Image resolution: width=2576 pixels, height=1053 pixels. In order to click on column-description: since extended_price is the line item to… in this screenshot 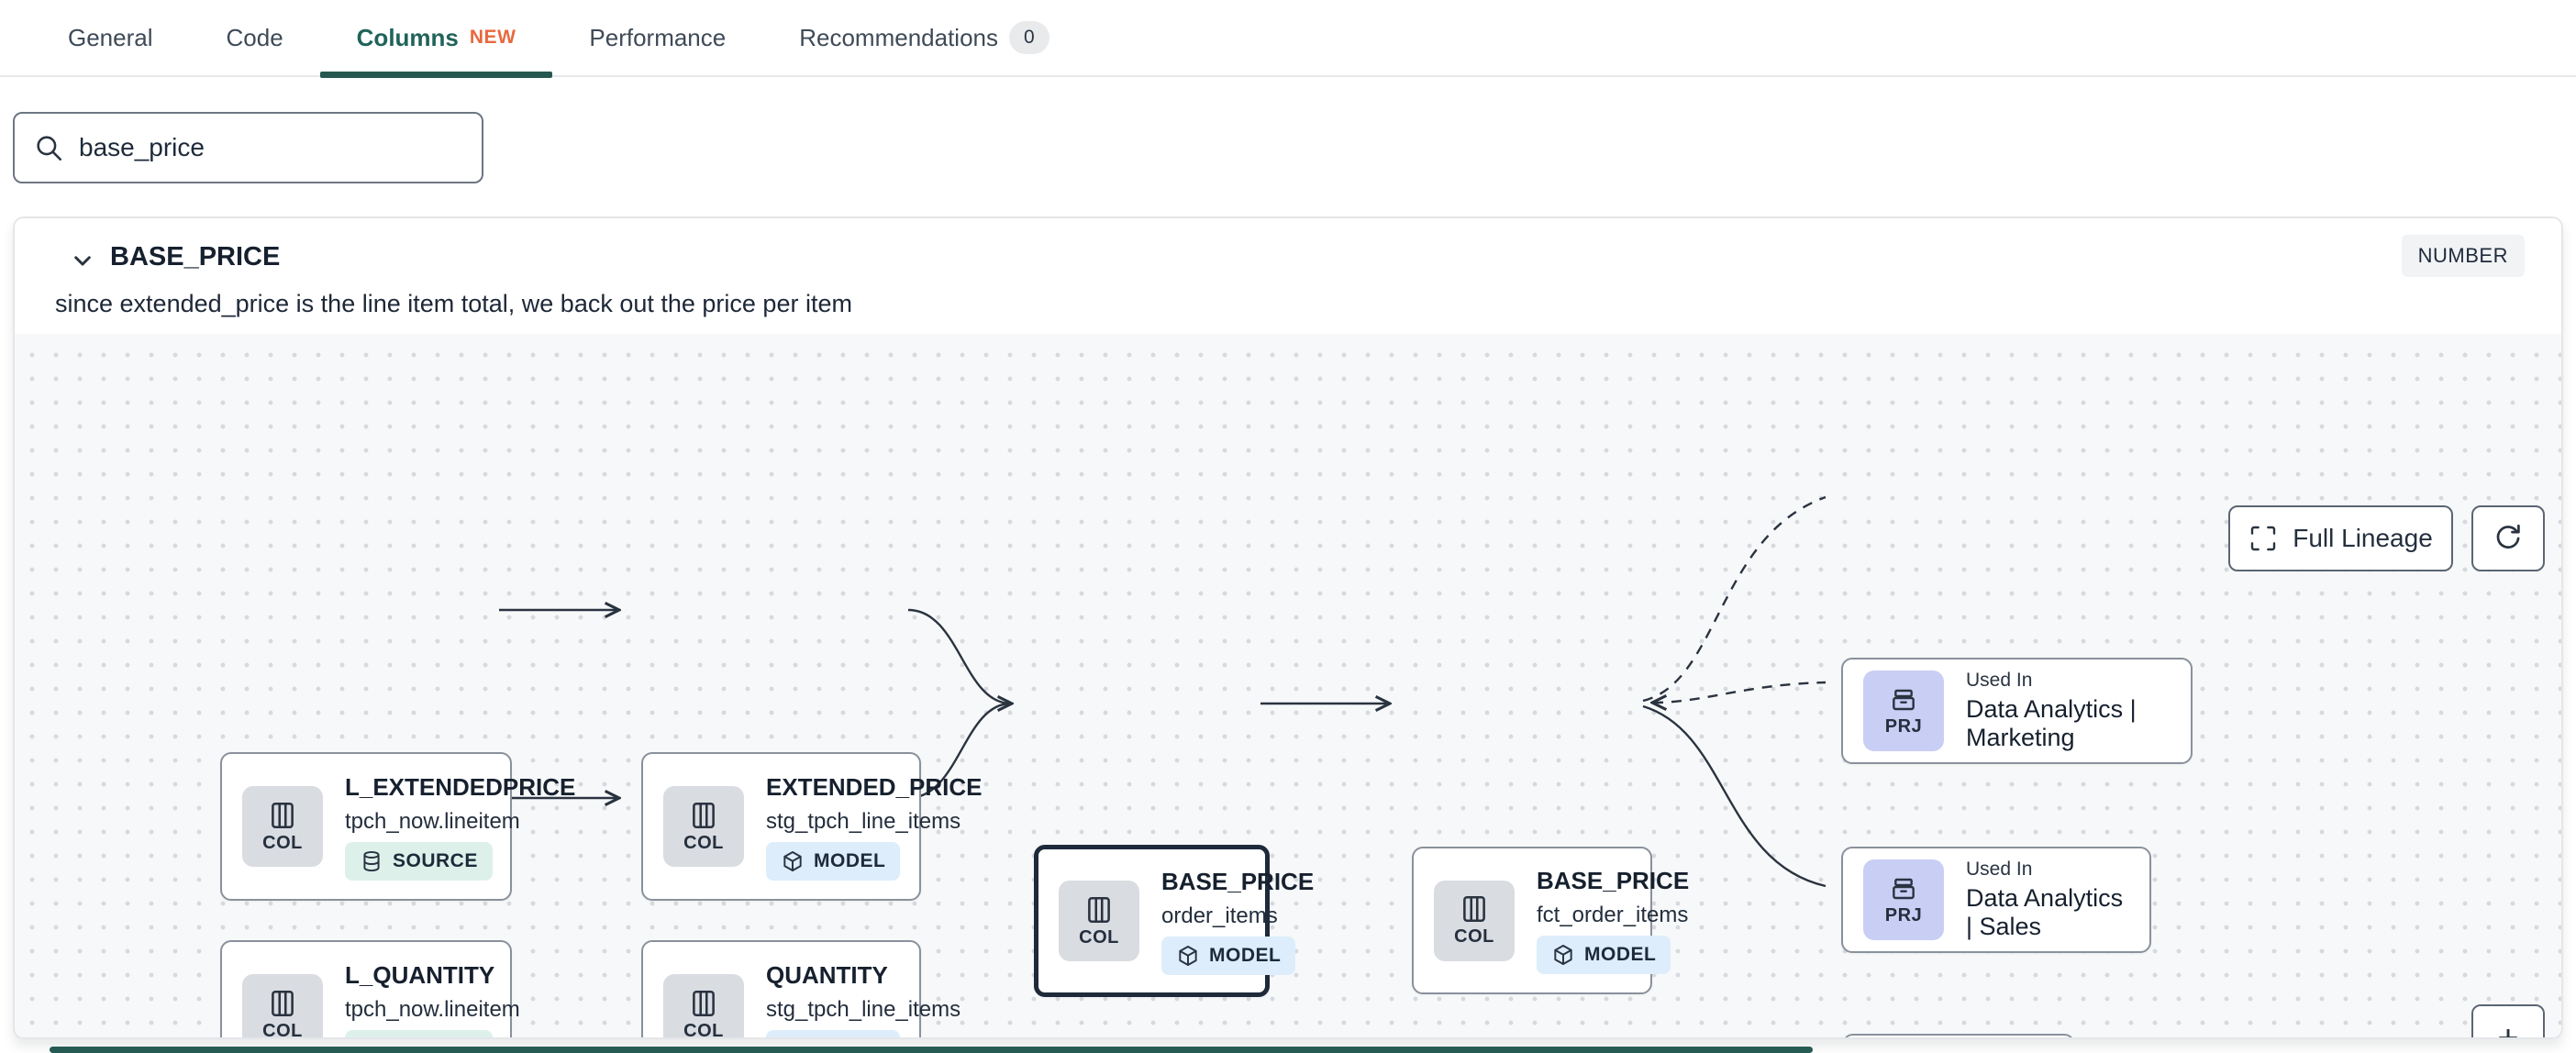, I will do `click(453, 303)`.